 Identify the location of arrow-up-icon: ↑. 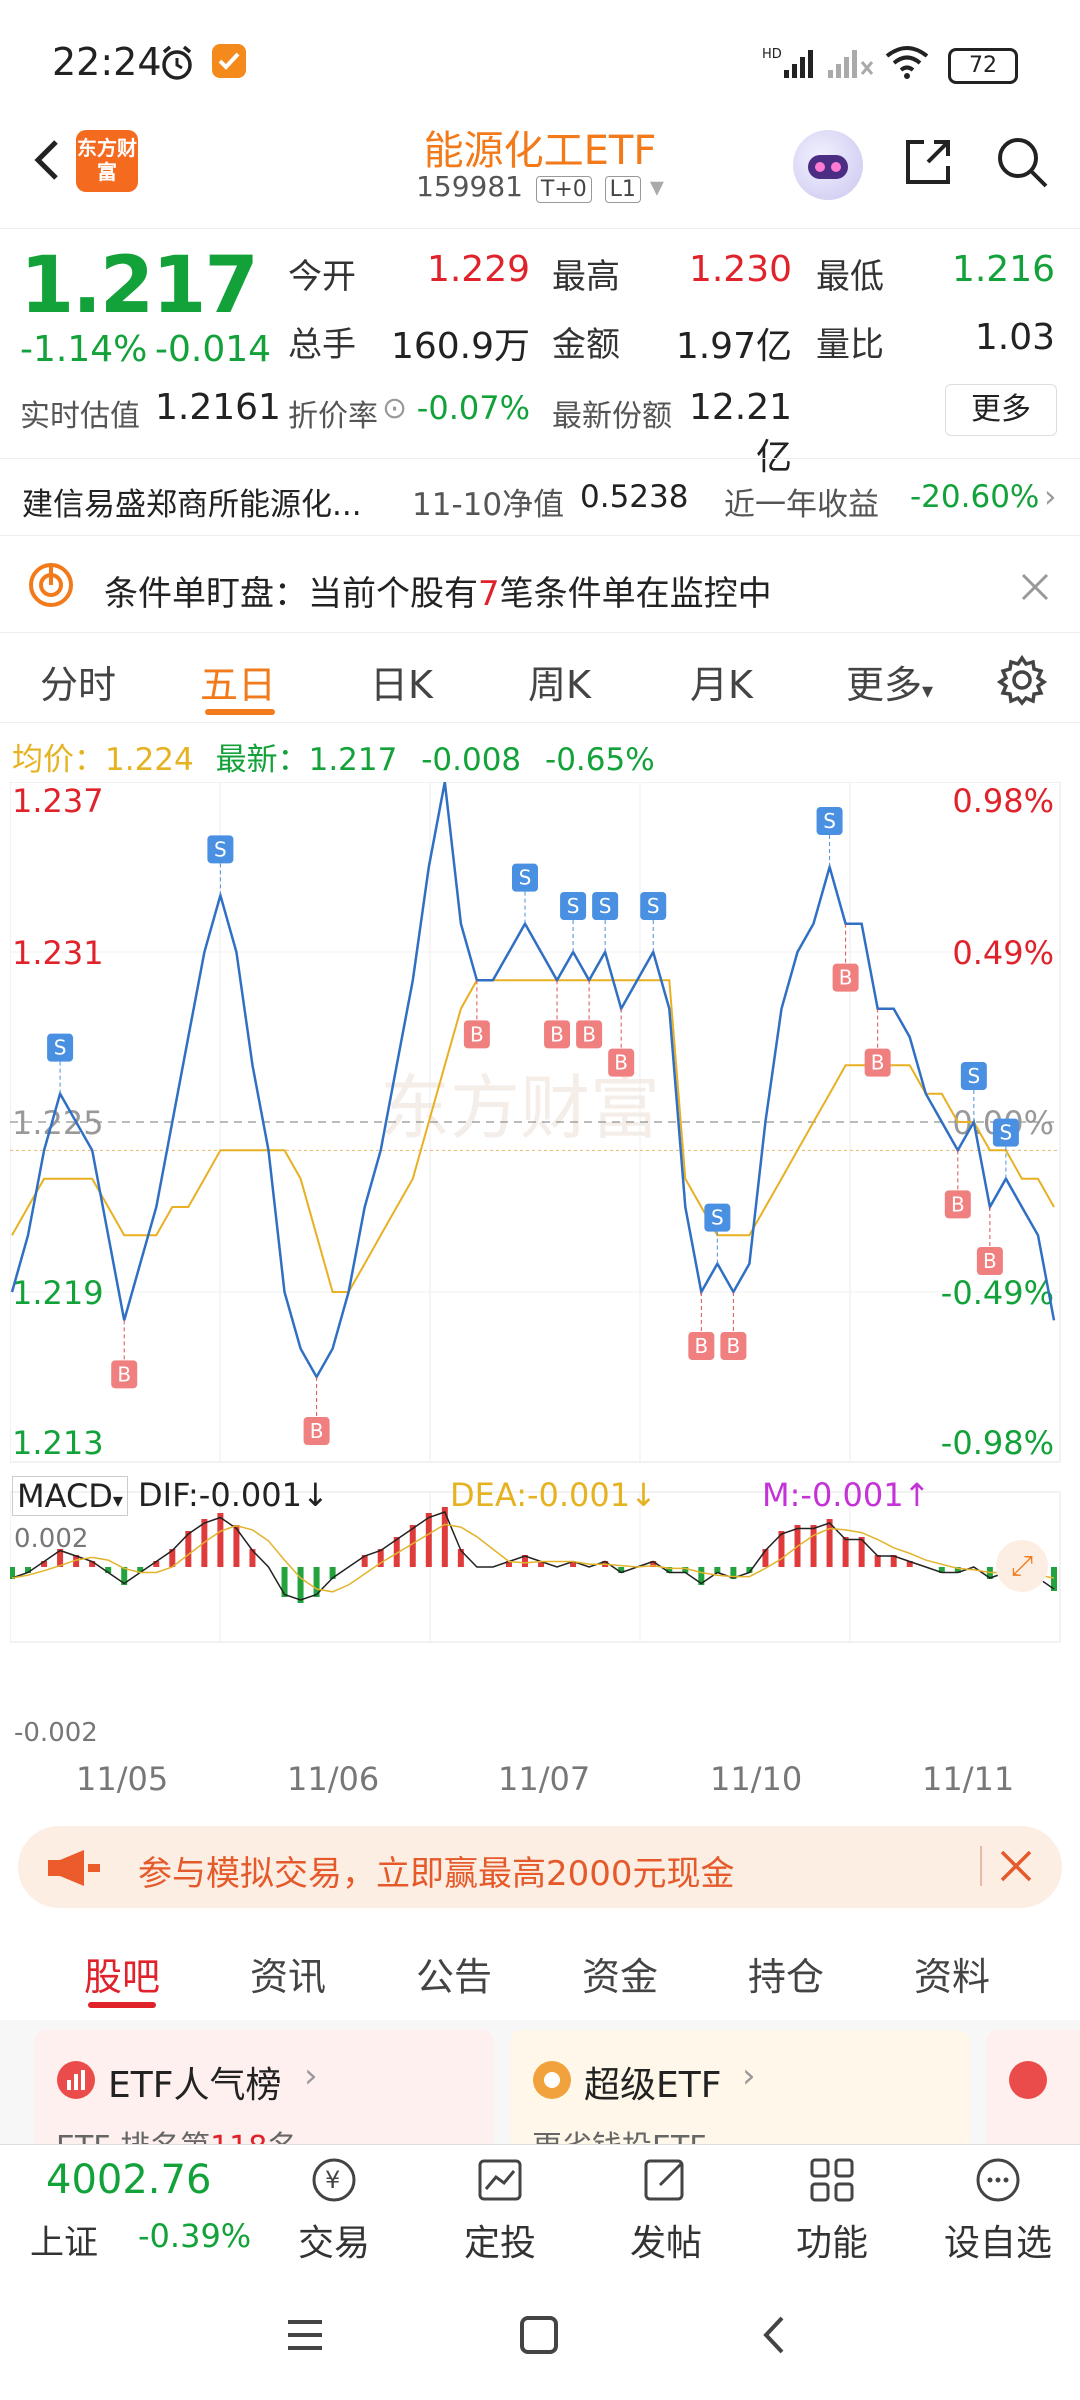
(917, 1495).